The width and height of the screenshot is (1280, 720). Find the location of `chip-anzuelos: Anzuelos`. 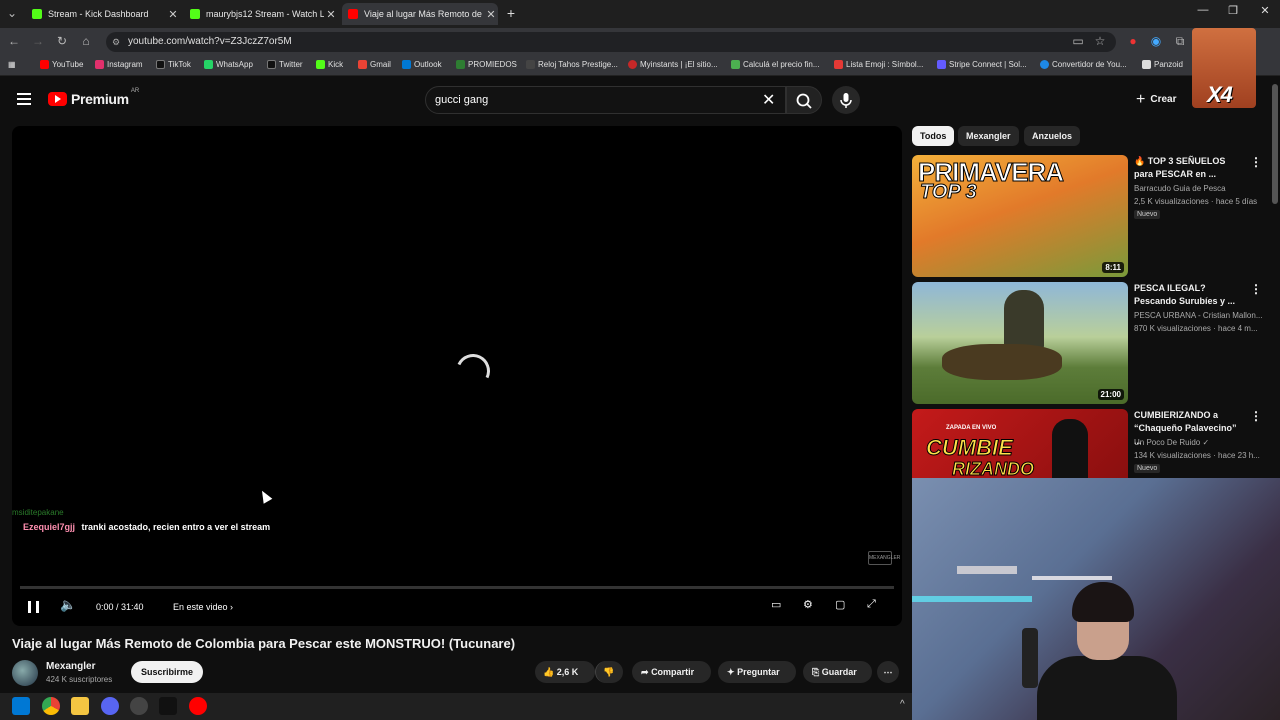

chip-anzuelos: Anzuelos is located at coordinates (1052, 136).